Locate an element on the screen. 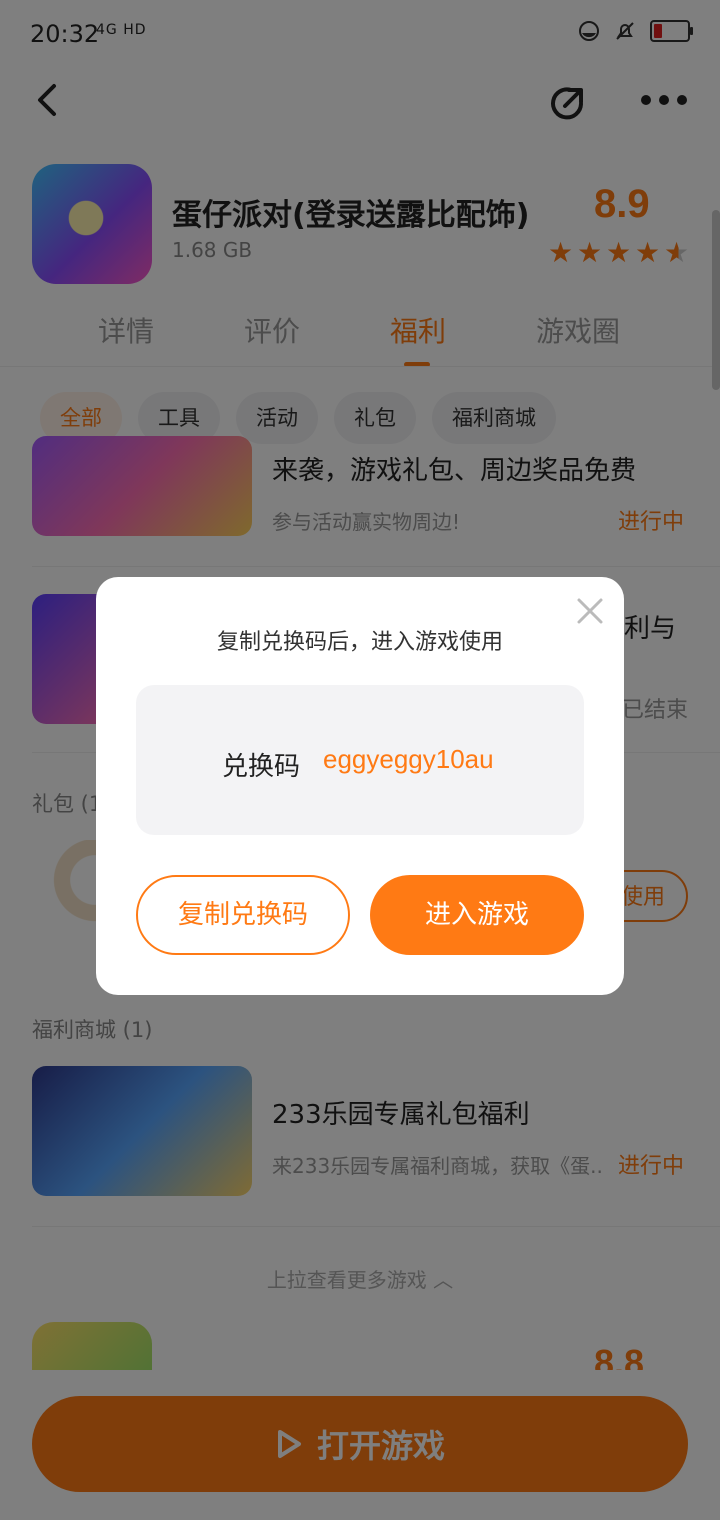 The height and width of the screenshot is (1520, 720). redeem-code: eggyeggy10au is located at coordinates (408, 759).